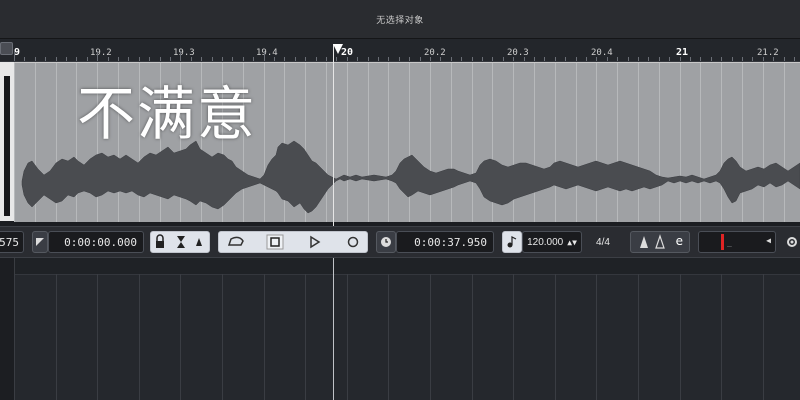 The height and width of the screenshot is (400, 800). I want to click on cycle-time: 0:00:37.950, so click(450, 242).